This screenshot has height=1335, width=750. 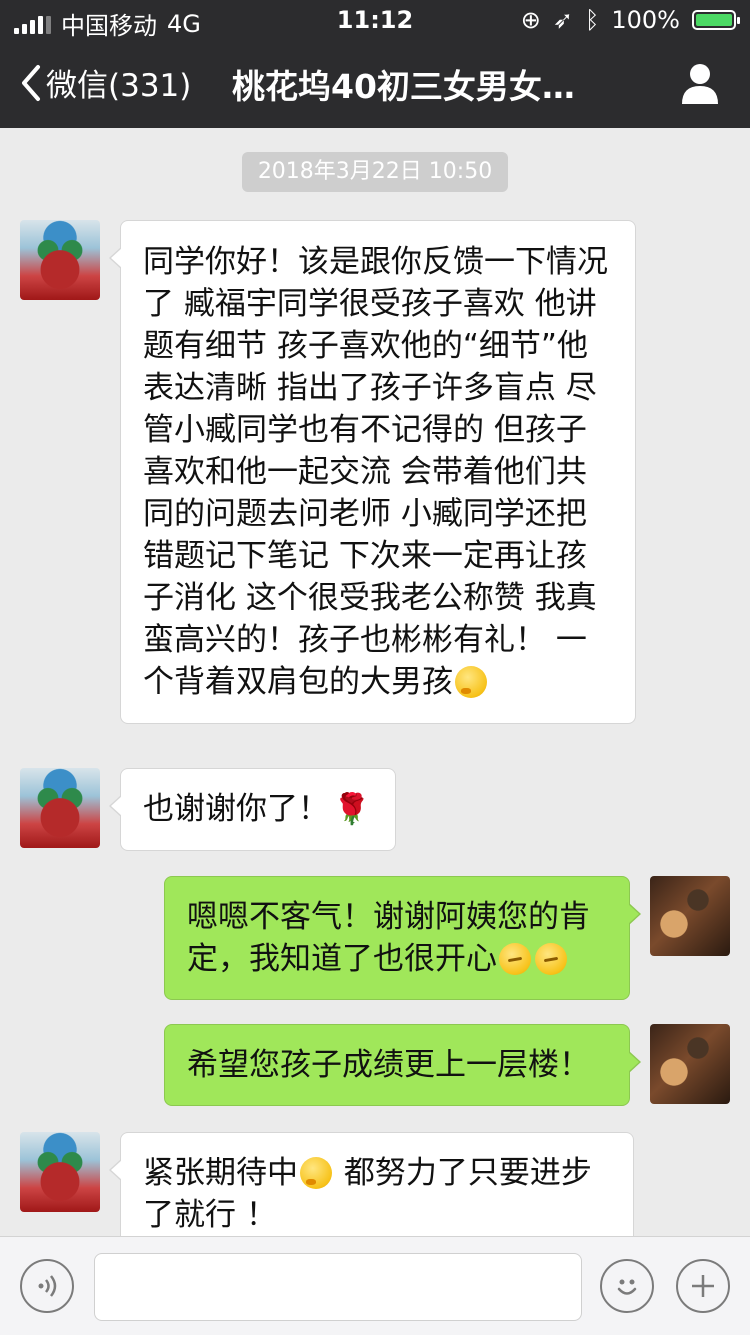 I want to click on message-bubble-outgoing: 嗯嗯不客气！谢谢阿姨您的肯定，我知道了也很开心, so click(x=402, y=938).